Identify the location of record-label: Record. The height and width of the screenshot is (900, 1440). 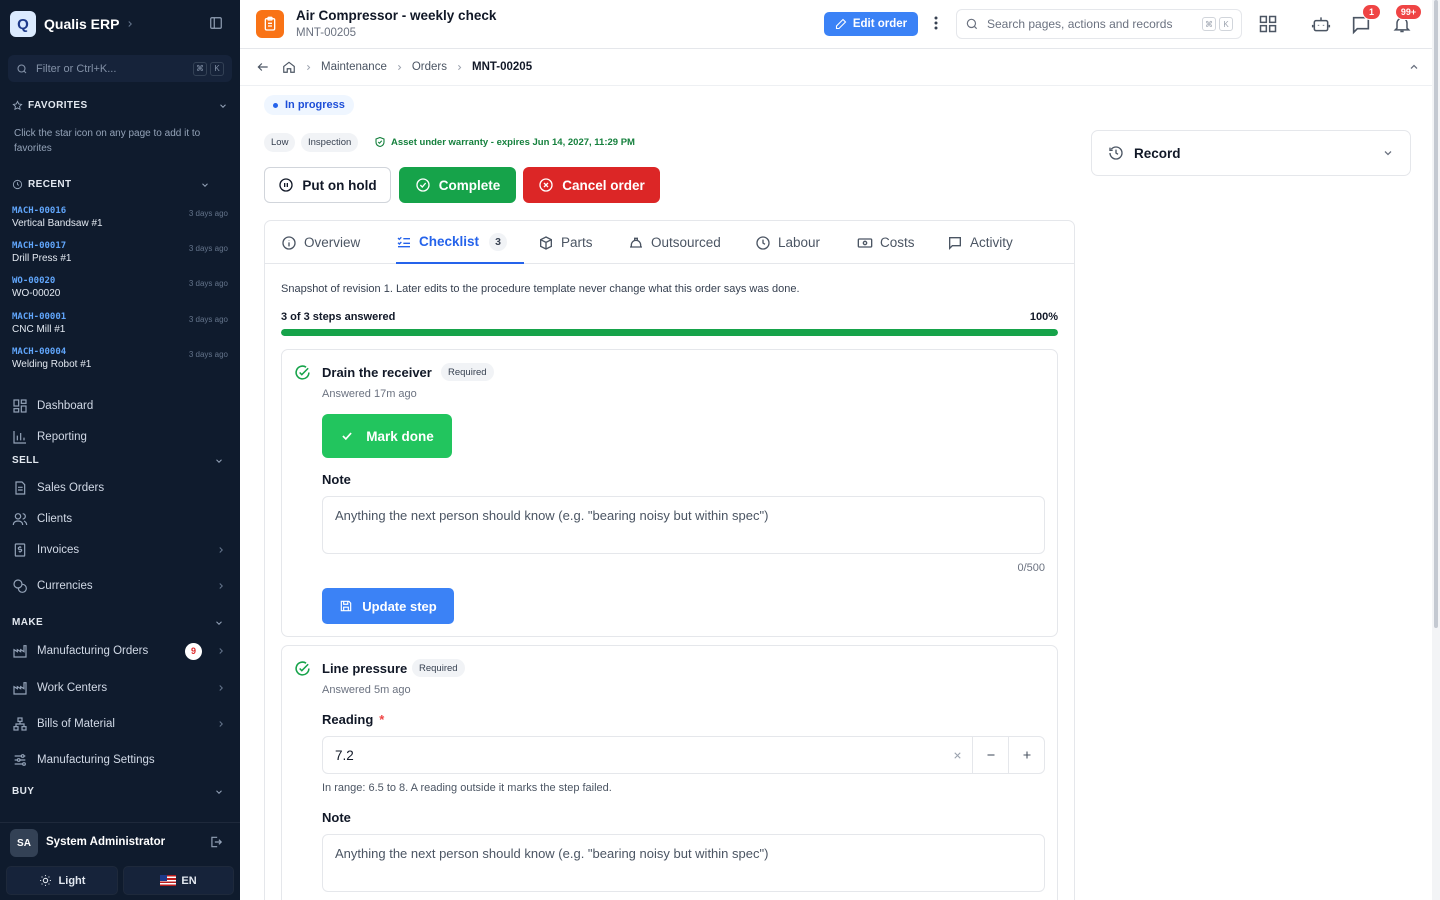
(1157, 153).